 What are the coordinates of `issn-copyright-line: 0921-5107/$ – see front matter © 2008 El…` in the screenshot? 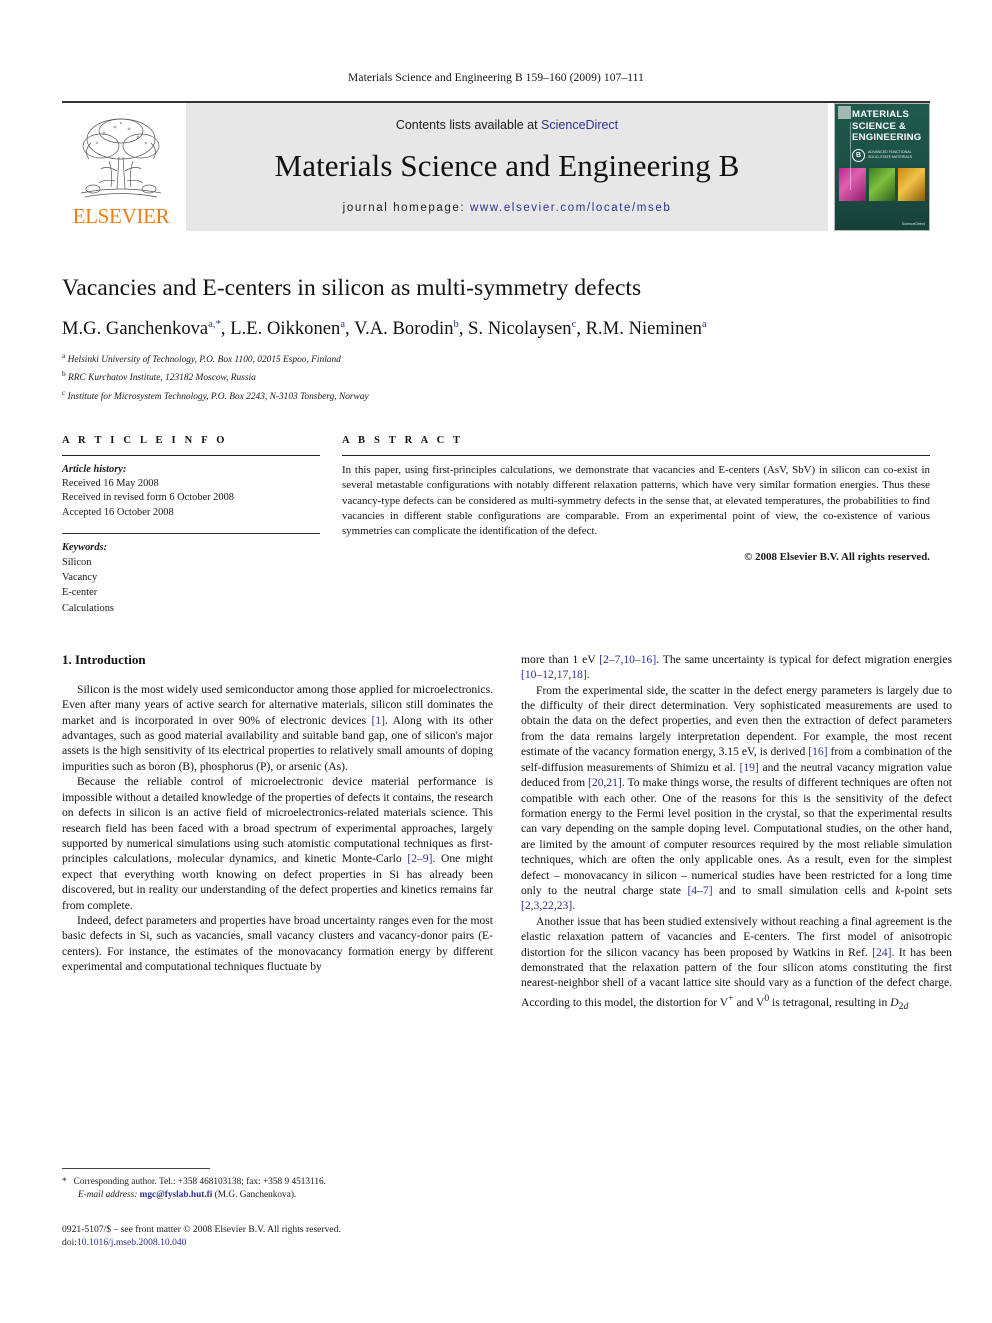 It's located at (201, 1230).